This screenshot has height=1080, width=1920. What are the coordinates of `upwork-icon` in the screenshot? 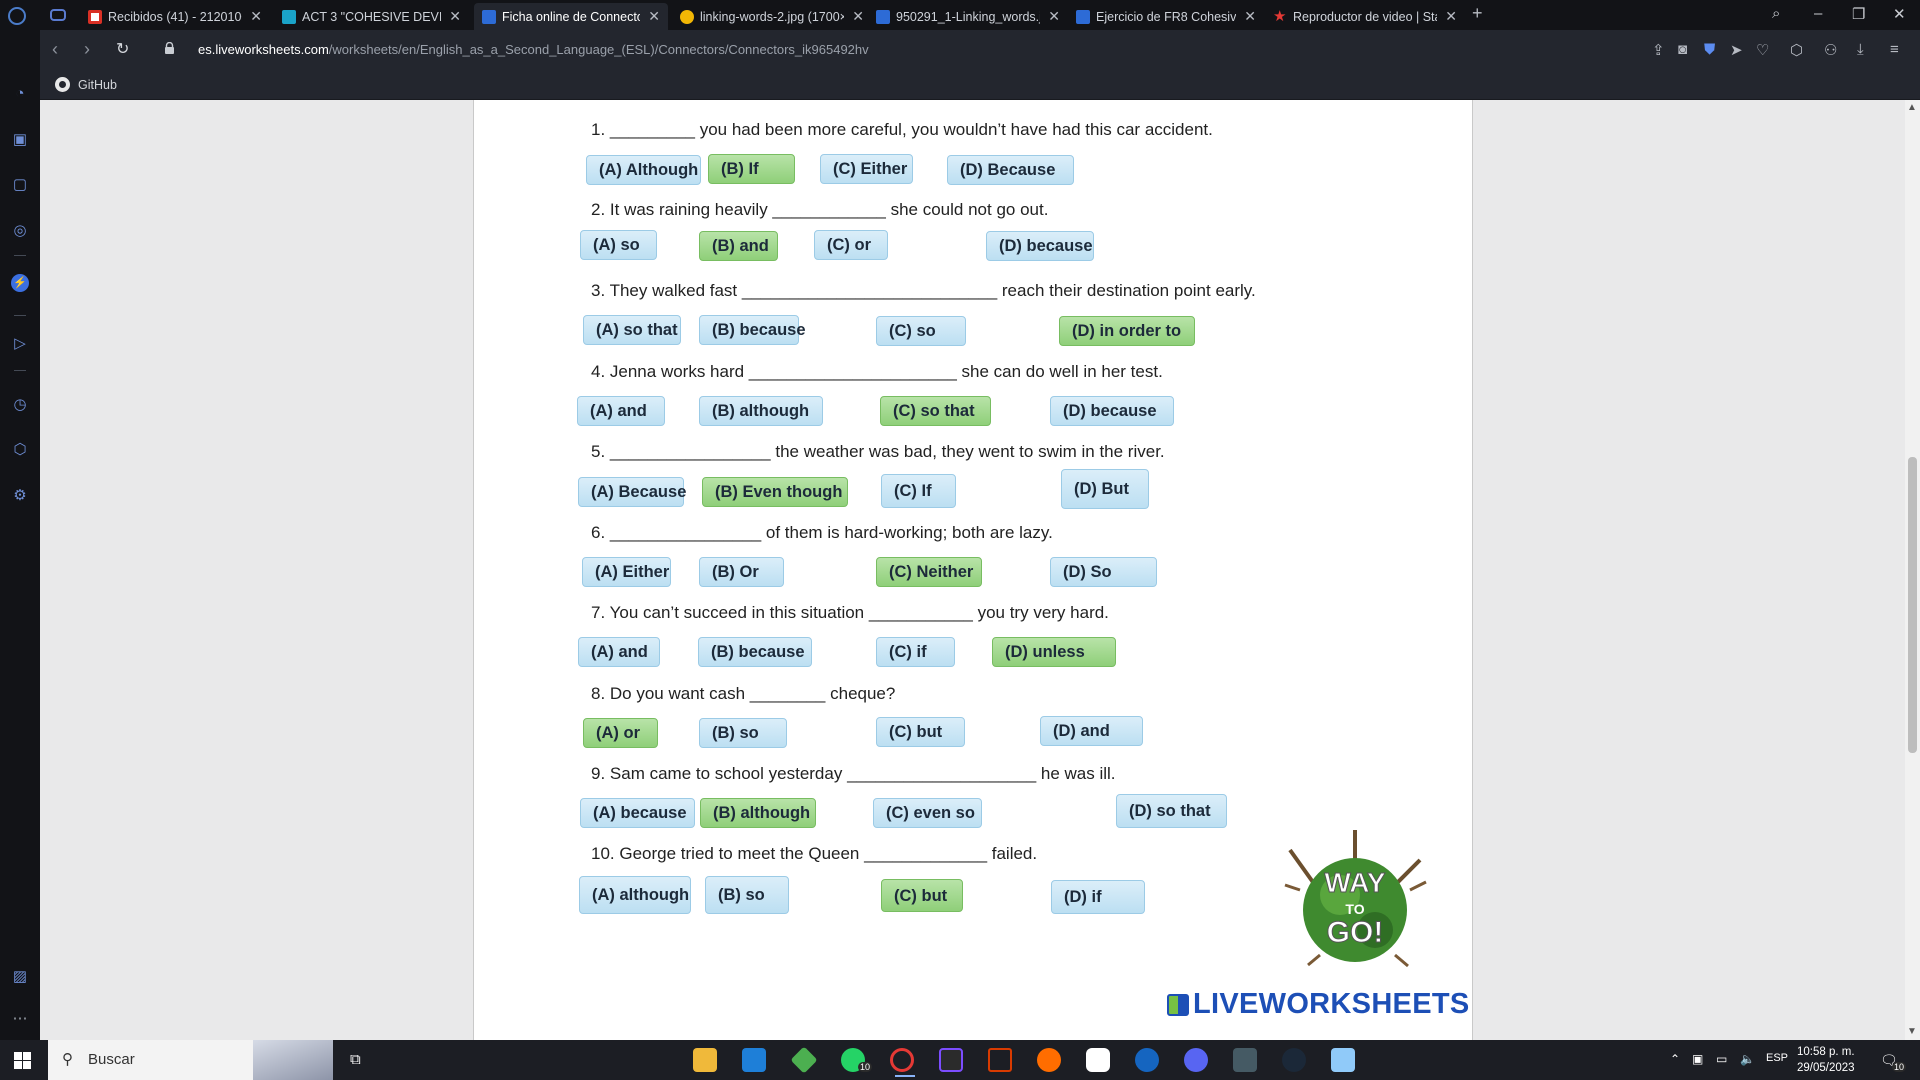 It's located at (804, 1060).